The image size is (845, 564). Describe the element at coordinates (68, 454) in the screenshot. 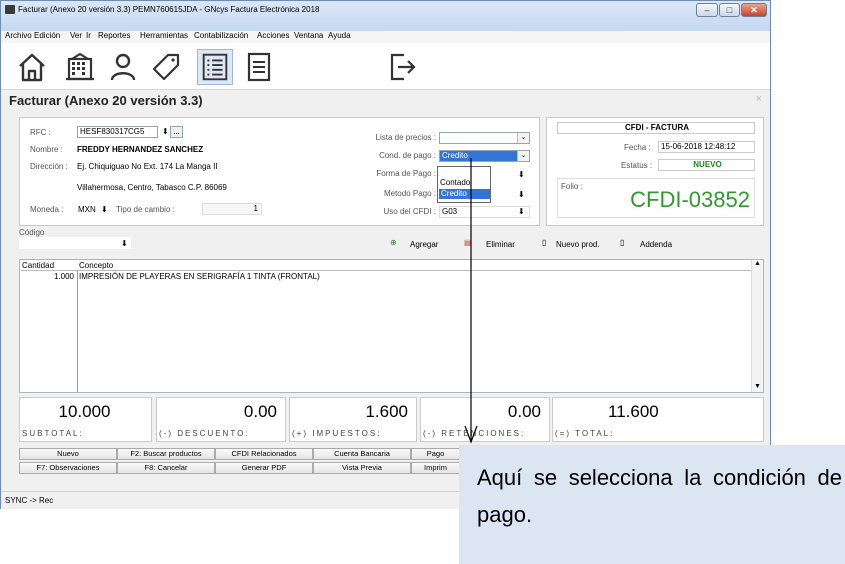

I see `nuevo-button: Nuevo` at that location.